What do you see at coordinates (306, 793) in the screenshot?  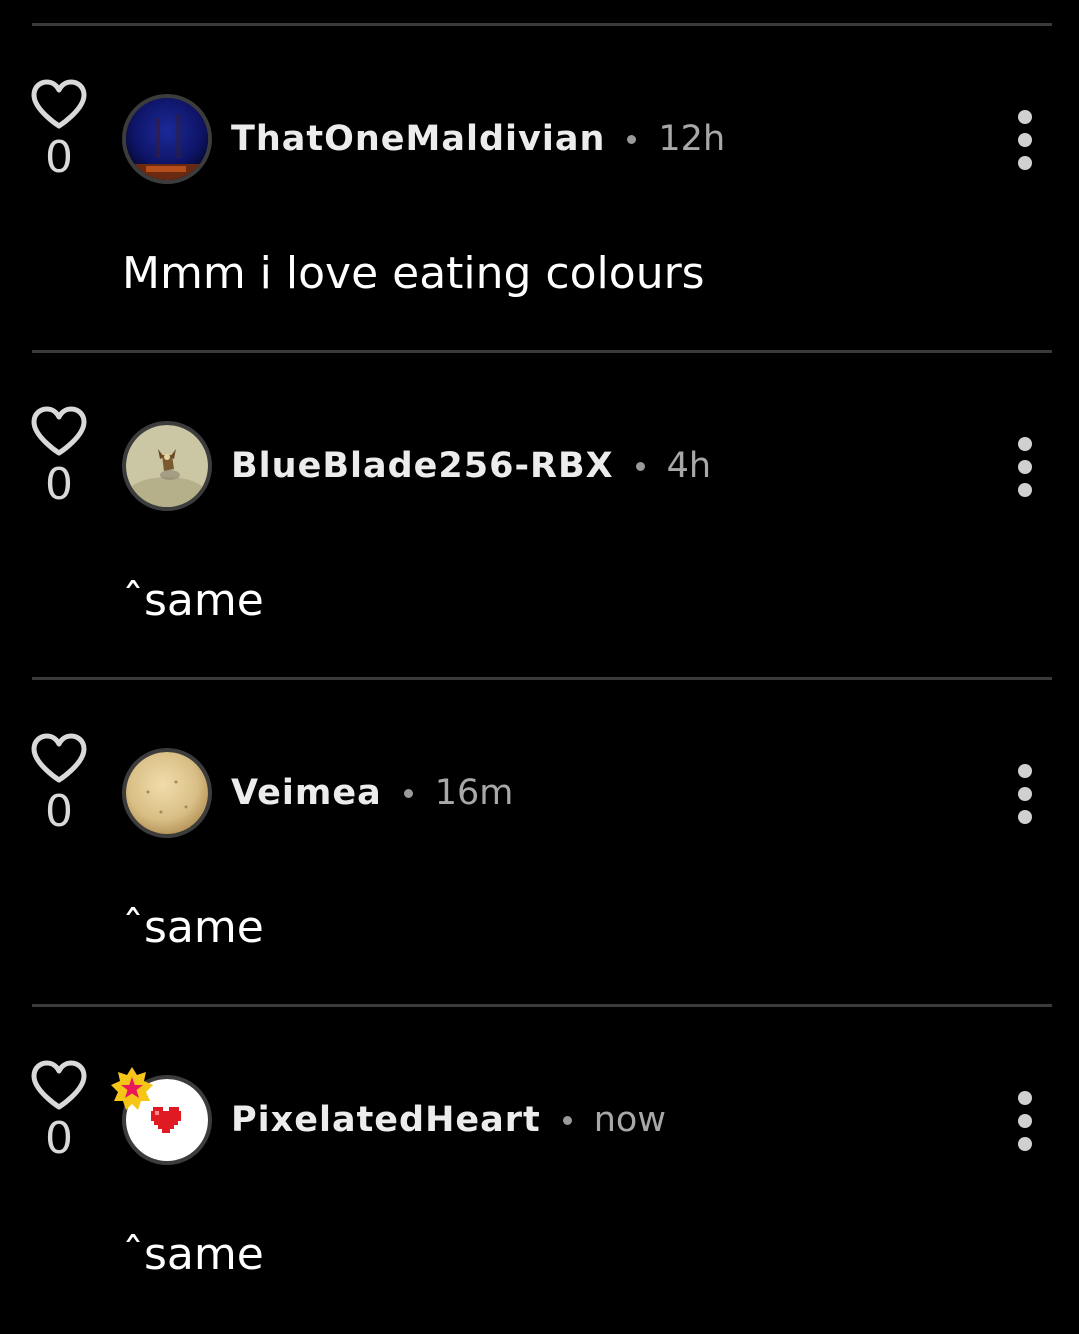 I see `username-link: Veimea` at bounding box center [306, 793].